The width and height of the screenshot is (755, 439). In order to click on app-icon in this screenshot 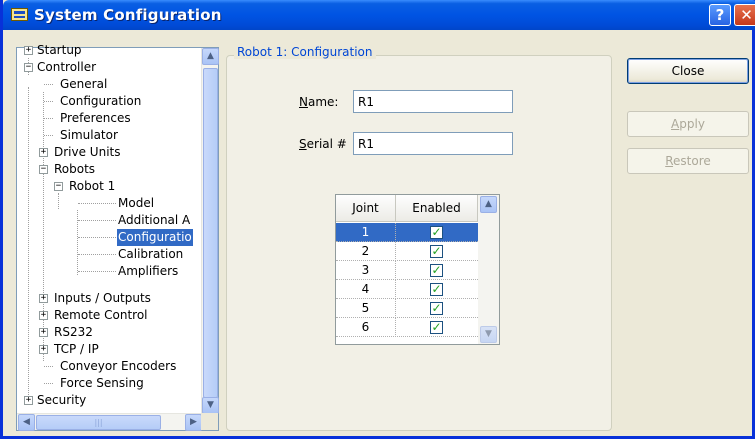, I will do `click(19, 14)`.